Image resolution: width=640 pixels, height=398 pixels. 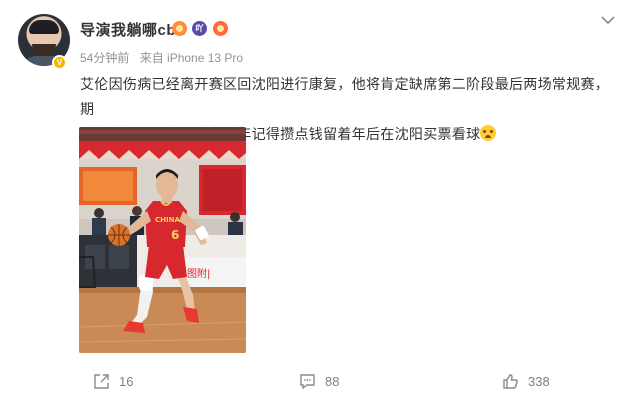 I want to click on like-count: 338, so click(x=539, y=381).